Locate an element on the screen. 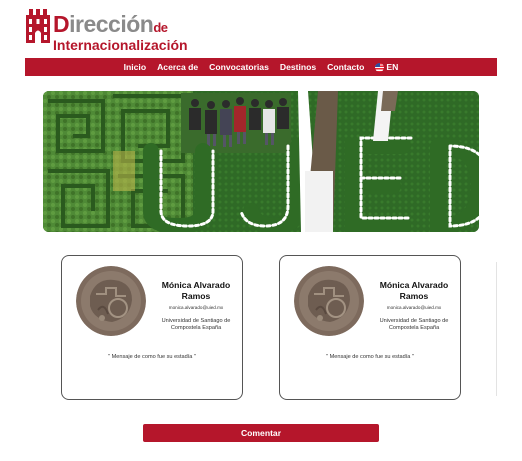  language-label: EN is located at coordinates (392, 67).